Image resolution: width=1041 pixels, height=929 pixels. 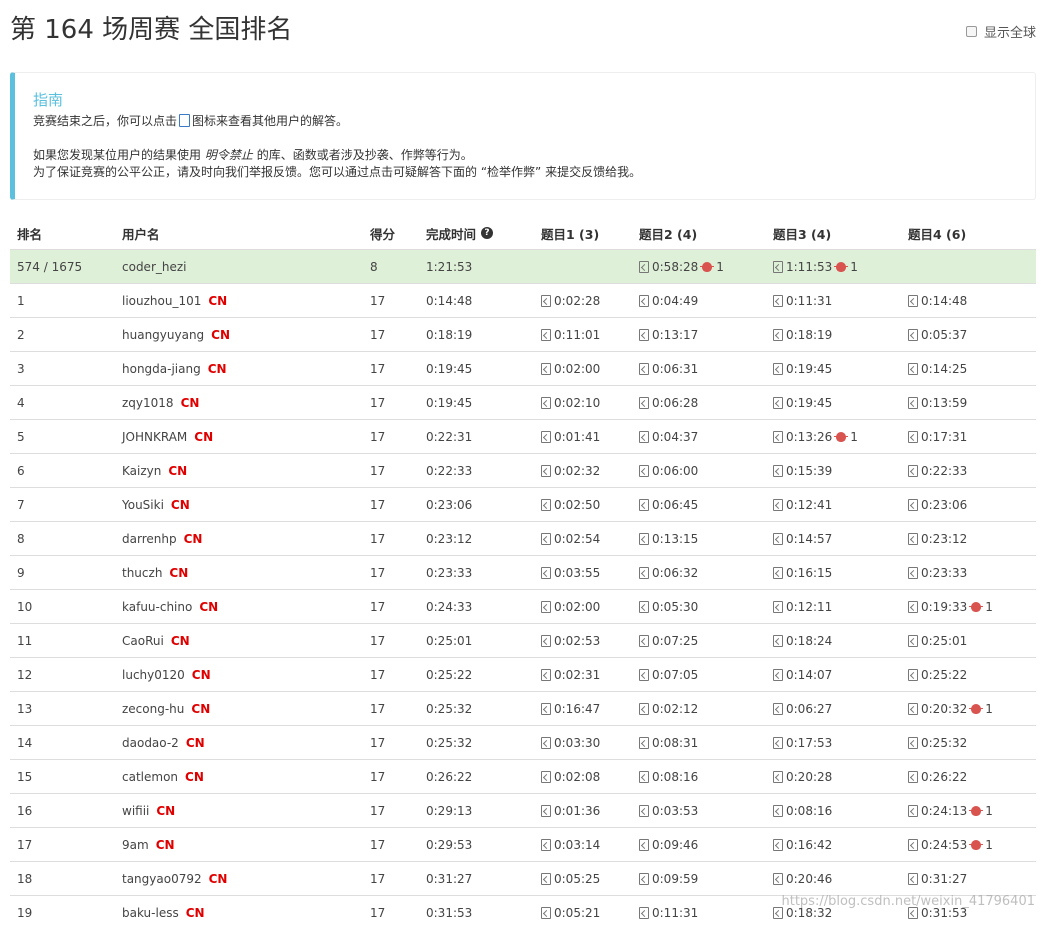 I want to click on submission-link: 0:14:25, so click(x=937, y=369).